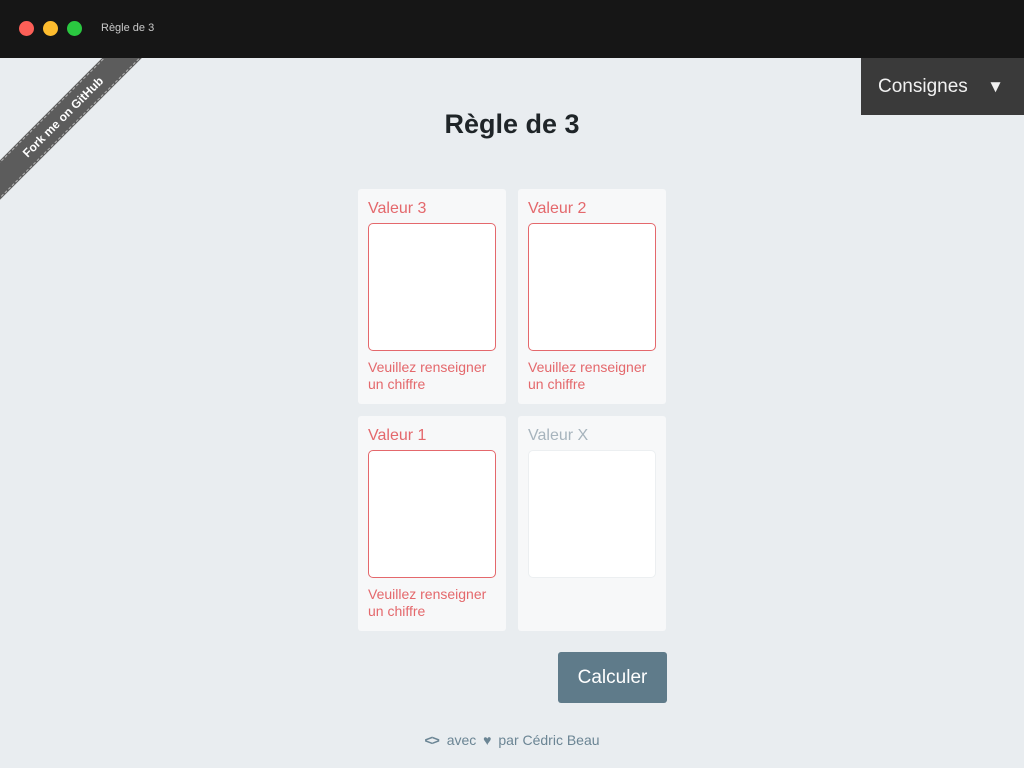  I want to click on footer-avec: avec, so click(461, 740).